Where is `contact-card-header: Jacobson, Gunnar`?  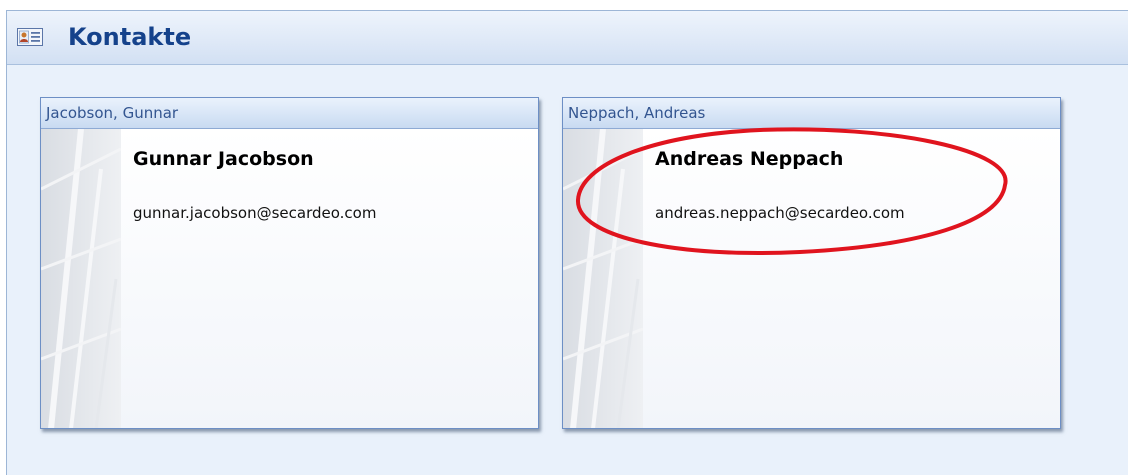
contact-card-header: Jacobson, Gunnar is located at coordinates (289, 113).